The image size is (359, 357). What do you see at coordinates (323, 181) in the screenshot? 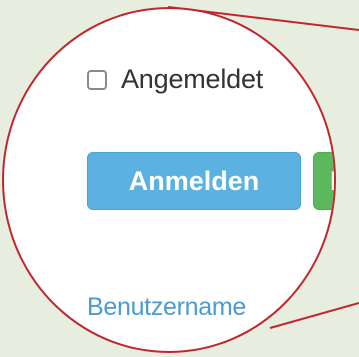
I see `register-button: R` at bounding box center [323, 181].